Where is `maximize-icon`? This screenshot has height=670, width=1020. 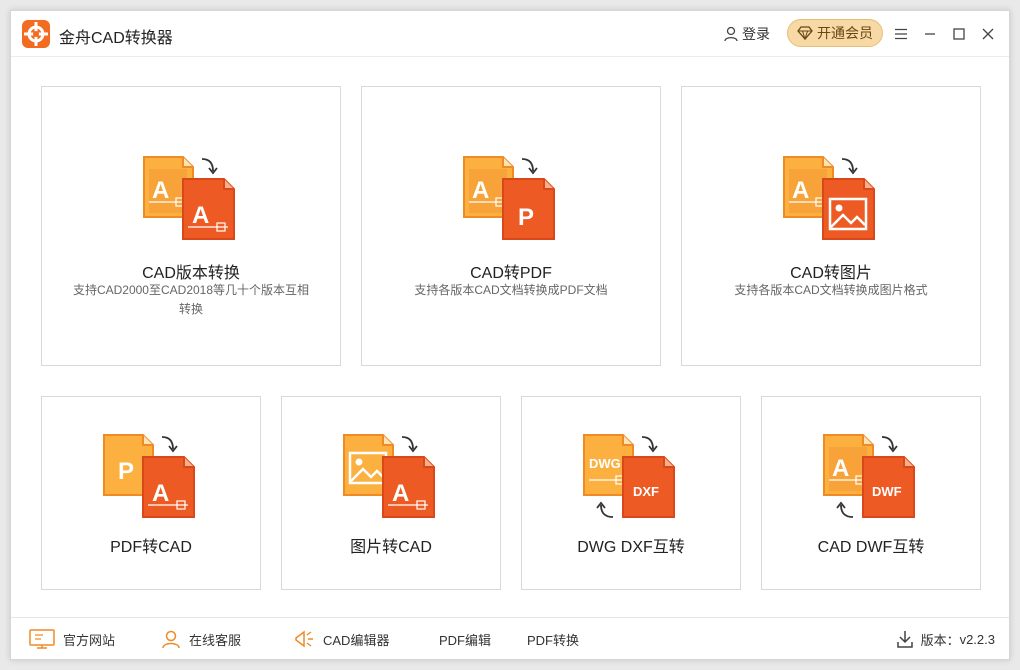
maximize-icon is located at coordinates (959, 34).